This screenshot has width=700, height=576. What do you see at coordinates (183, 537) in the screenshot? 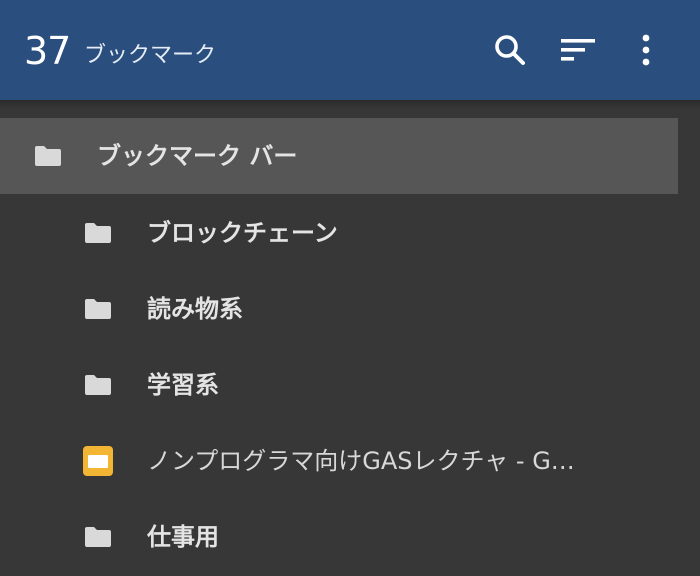
I see `tree-item-label: 仕事用` at bounding box center [183, 537].